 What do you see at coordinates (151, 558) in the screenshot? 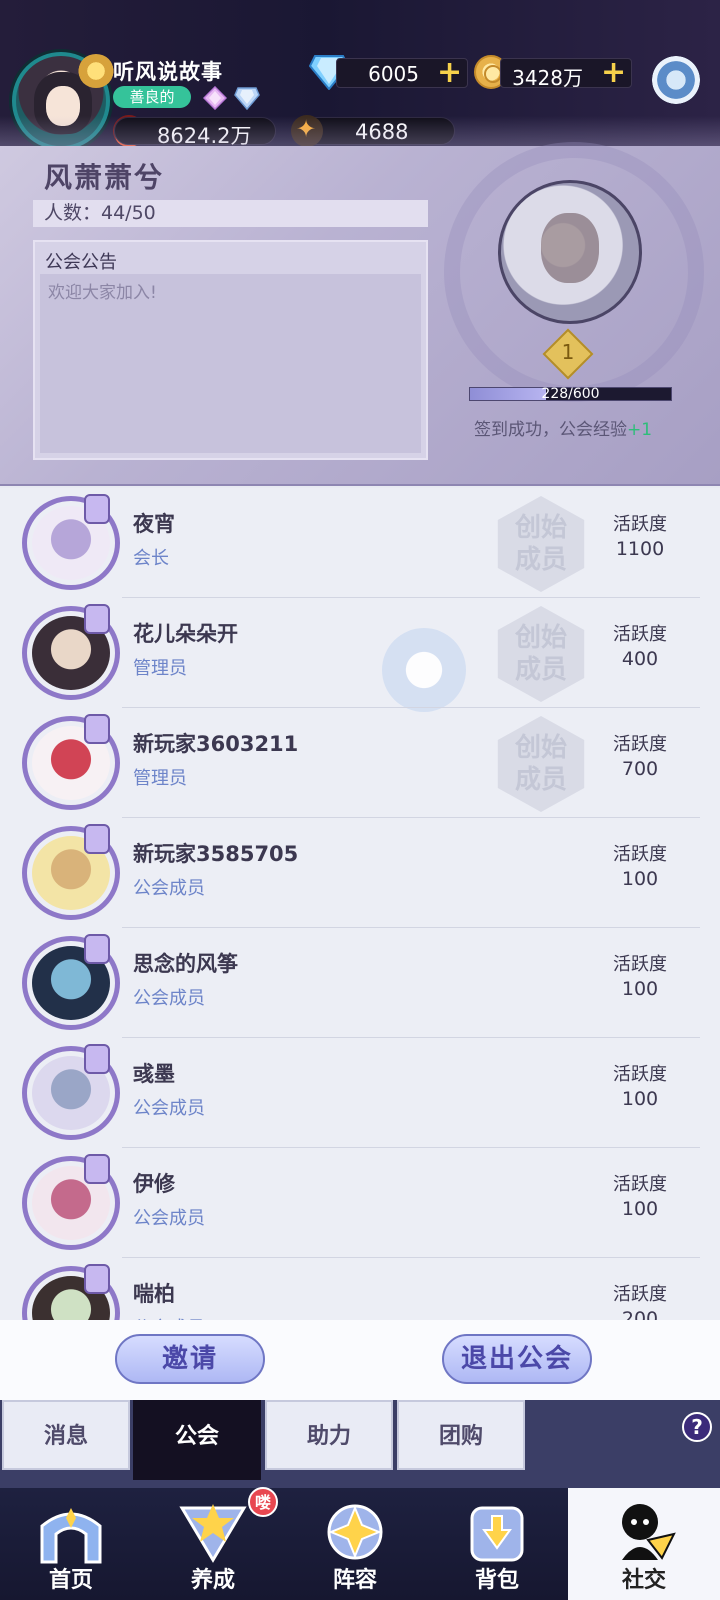
I see `member-role: 会长` at bounding box center [151, 558].